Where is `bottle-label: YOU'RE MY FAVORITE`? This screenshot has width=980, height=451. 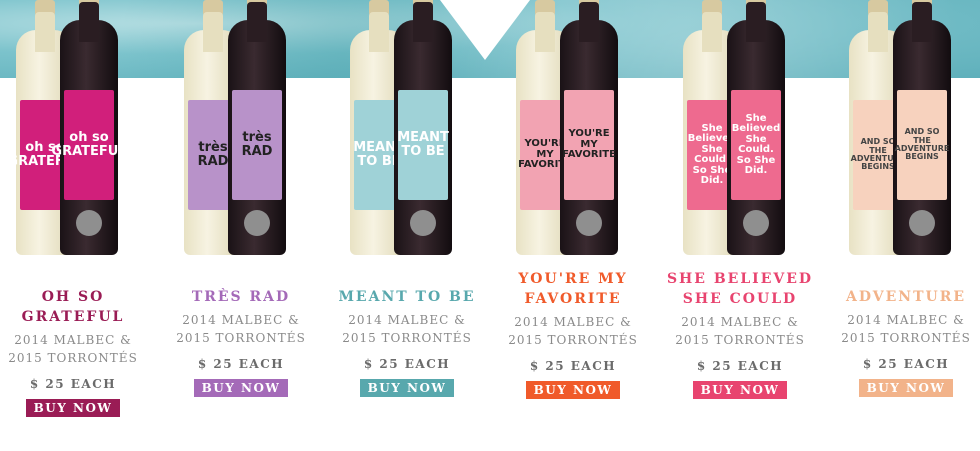
bottle-label: YOU'RE MY FAVORITE is located at coordinates (589, 145).